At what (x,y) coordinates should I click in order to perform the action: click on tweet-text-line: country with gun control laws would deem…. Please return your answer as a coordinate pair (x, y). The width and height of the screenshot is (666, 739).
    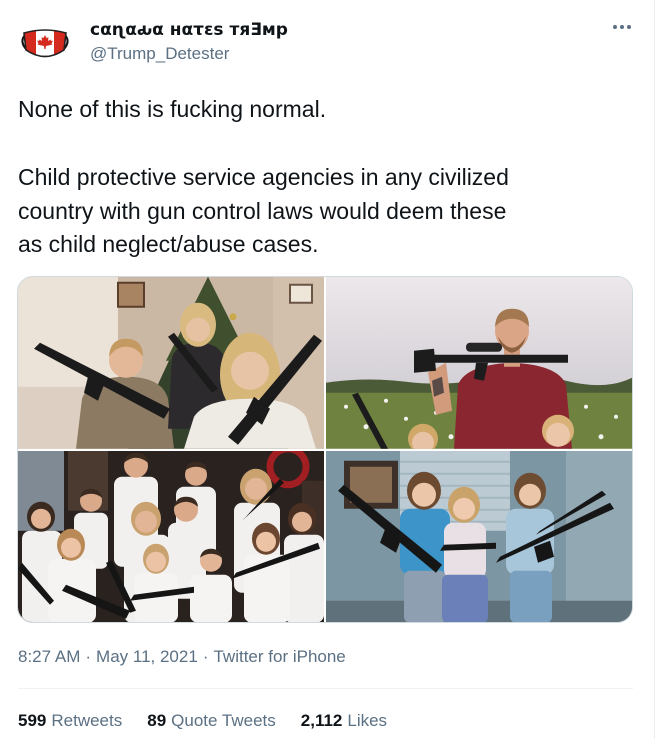
    Looking at the image, I should click on (262, 210).